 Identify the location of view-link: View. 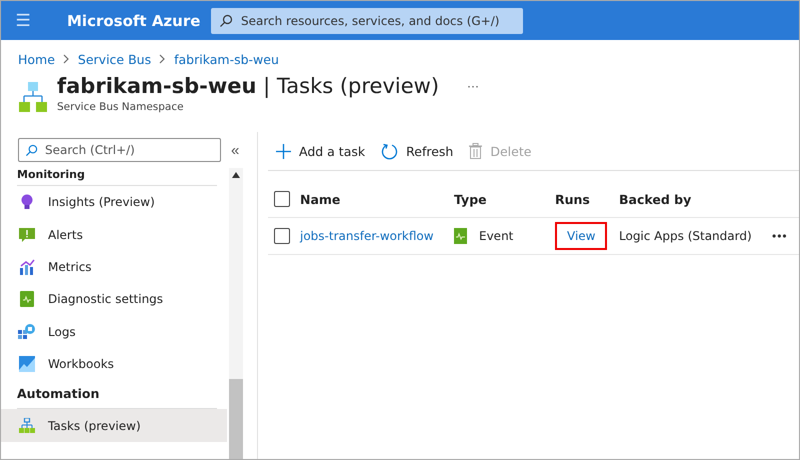
(581, 236).